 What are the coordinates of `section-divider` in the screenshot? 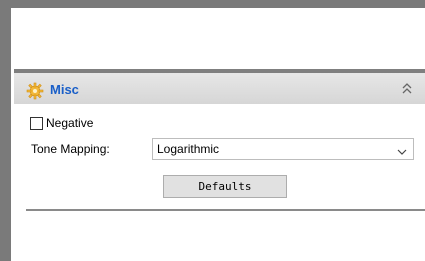 It's located at (225, 210).